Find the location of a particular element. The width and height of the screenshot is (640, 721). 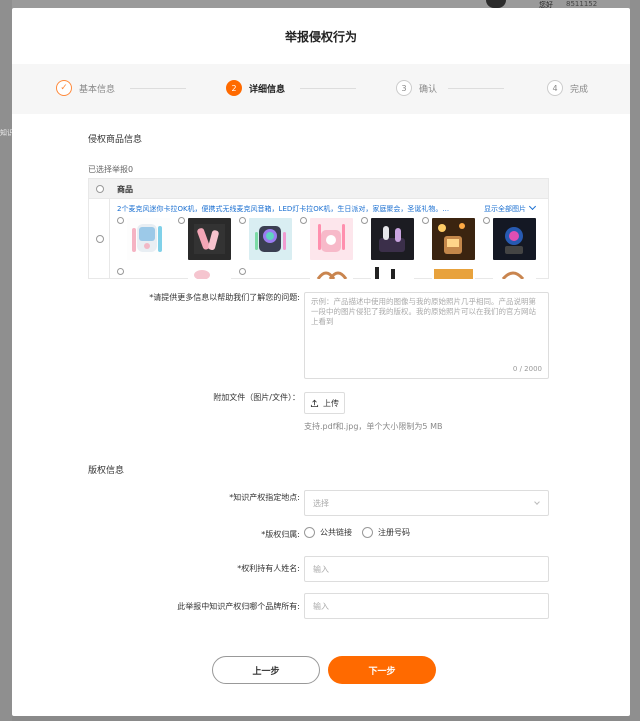

ownership-option-public-link: 公共链接 is located at coordinates (328, 532).